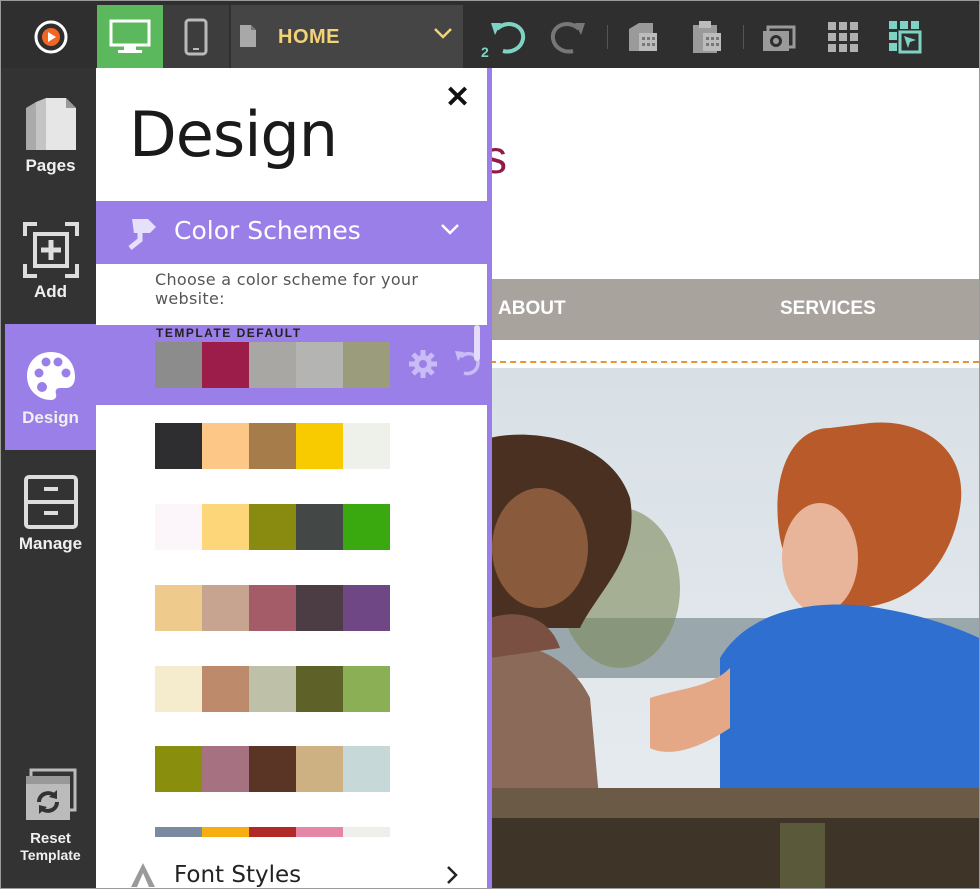 The width and height of the screenshot is (980, 889). What do you see at coordinates (489, 478) in the screenshot?
I see `panel-edge` at bounding box center [489, 478].